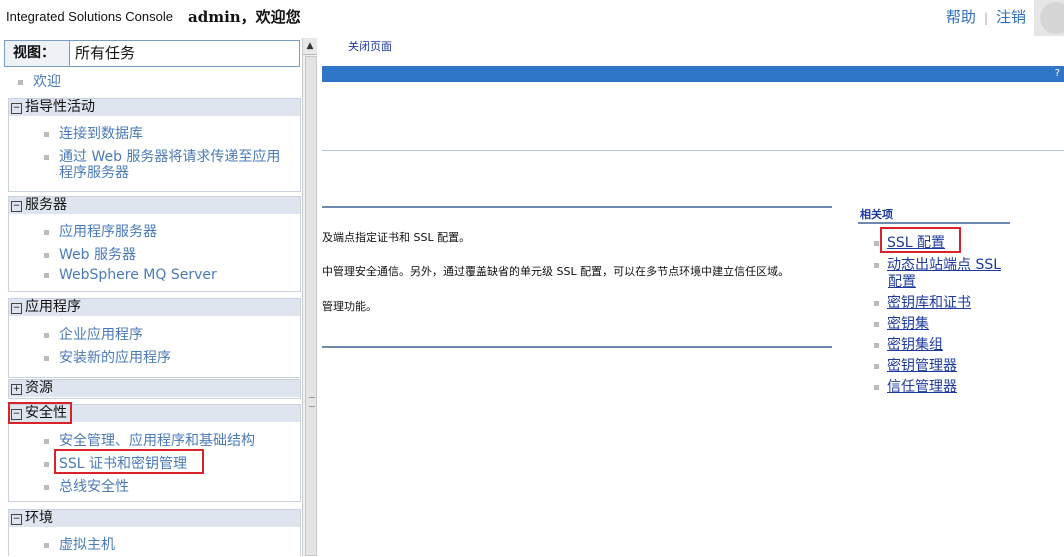 The image size is (1064, 557). What do you see at coordinates (39, 518) in the screenshot?
I see `group-title: 环境` at bounding box center [39, 518].